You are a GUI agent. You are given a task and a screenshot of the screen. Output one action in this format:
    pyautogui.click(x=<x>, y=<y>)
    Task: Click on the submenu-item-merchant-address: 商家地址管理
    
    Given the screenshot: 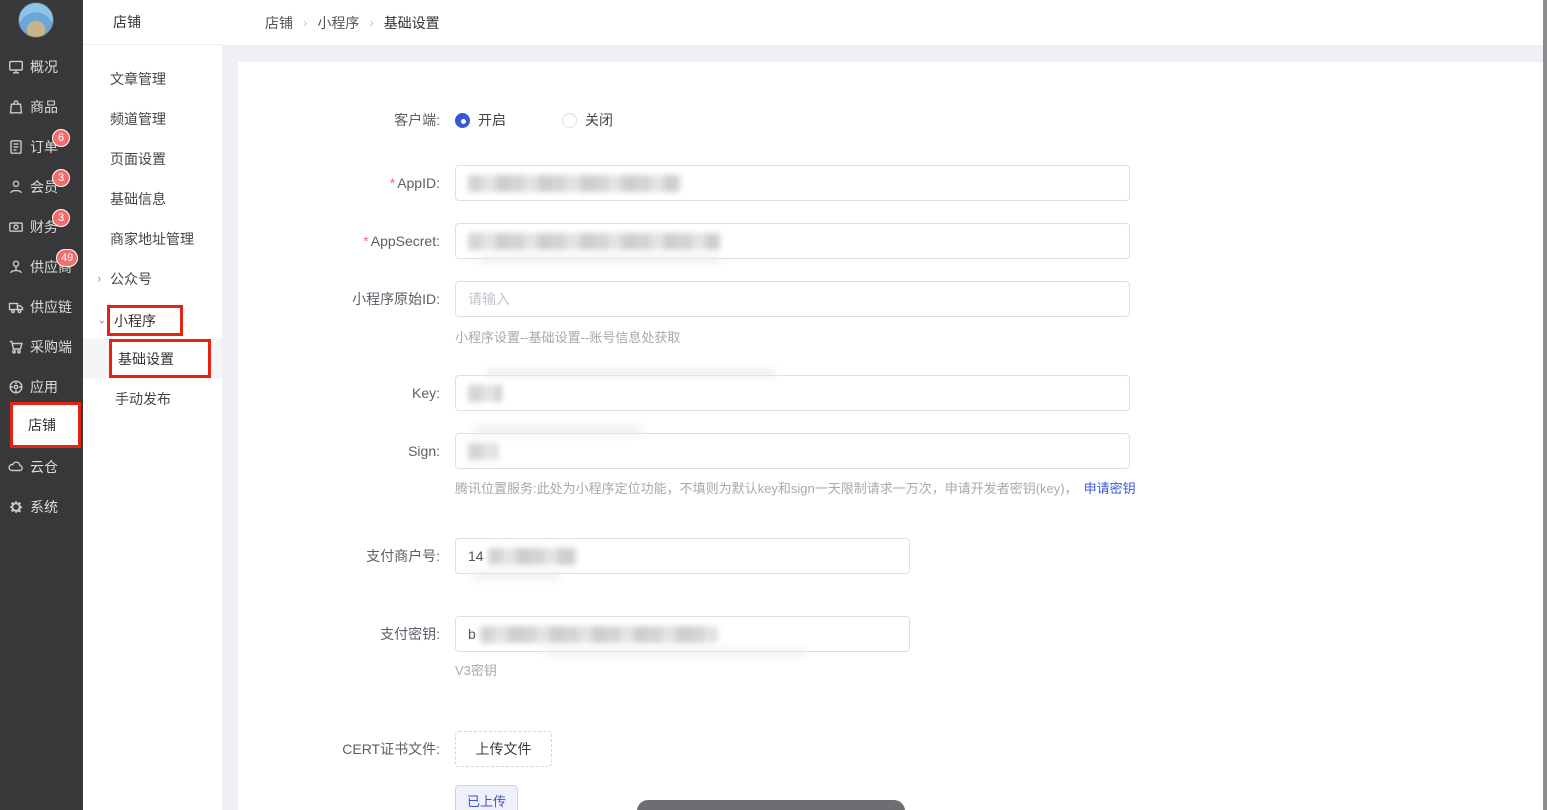 What is the action you would take?
    pyautogui.click(x=152, y=239)
    